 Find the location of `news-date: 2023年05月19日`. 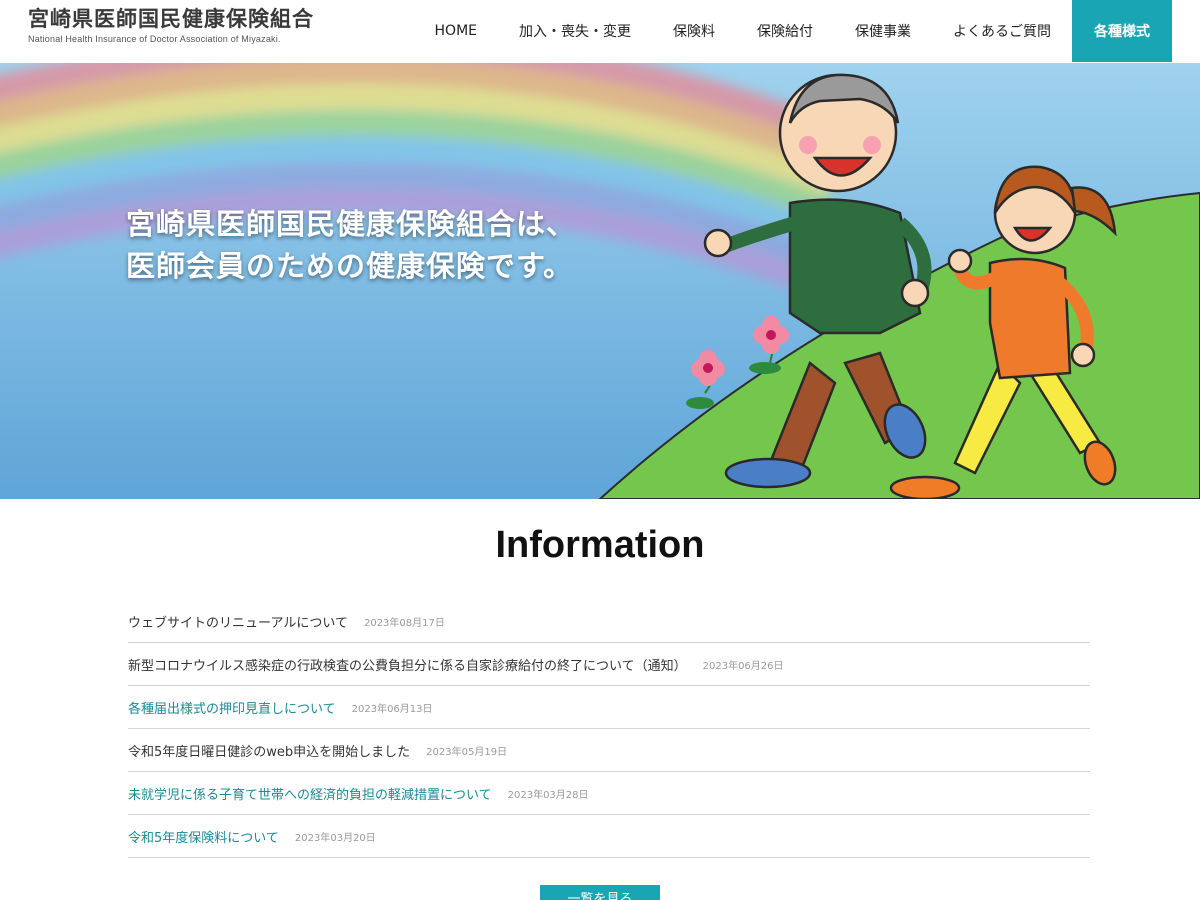

news-date: 2023年05月19日 is located at coordinates (467, 752).